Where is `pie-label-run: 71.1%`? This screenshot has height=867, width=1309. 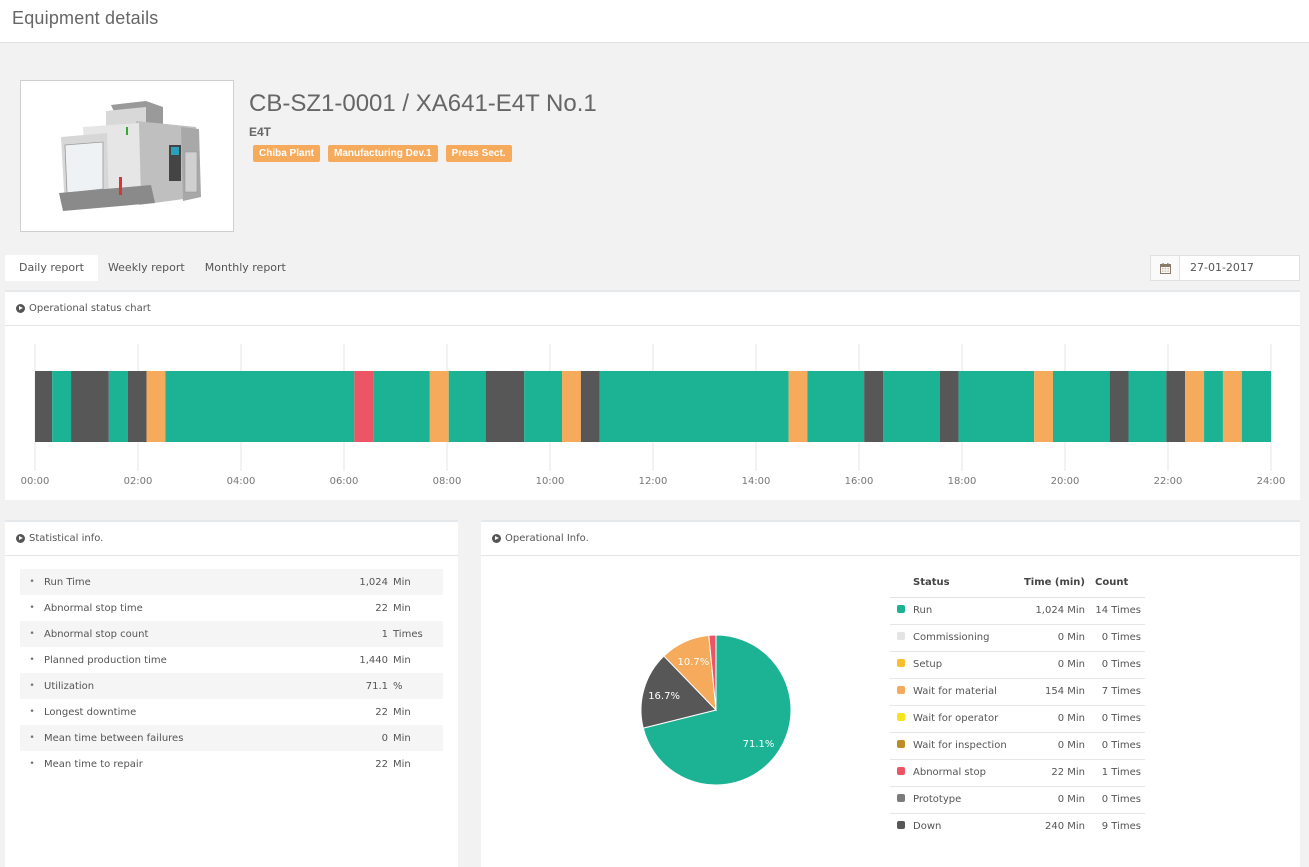
pie-label-run: 71.1% is located at coordinates (759, 744).